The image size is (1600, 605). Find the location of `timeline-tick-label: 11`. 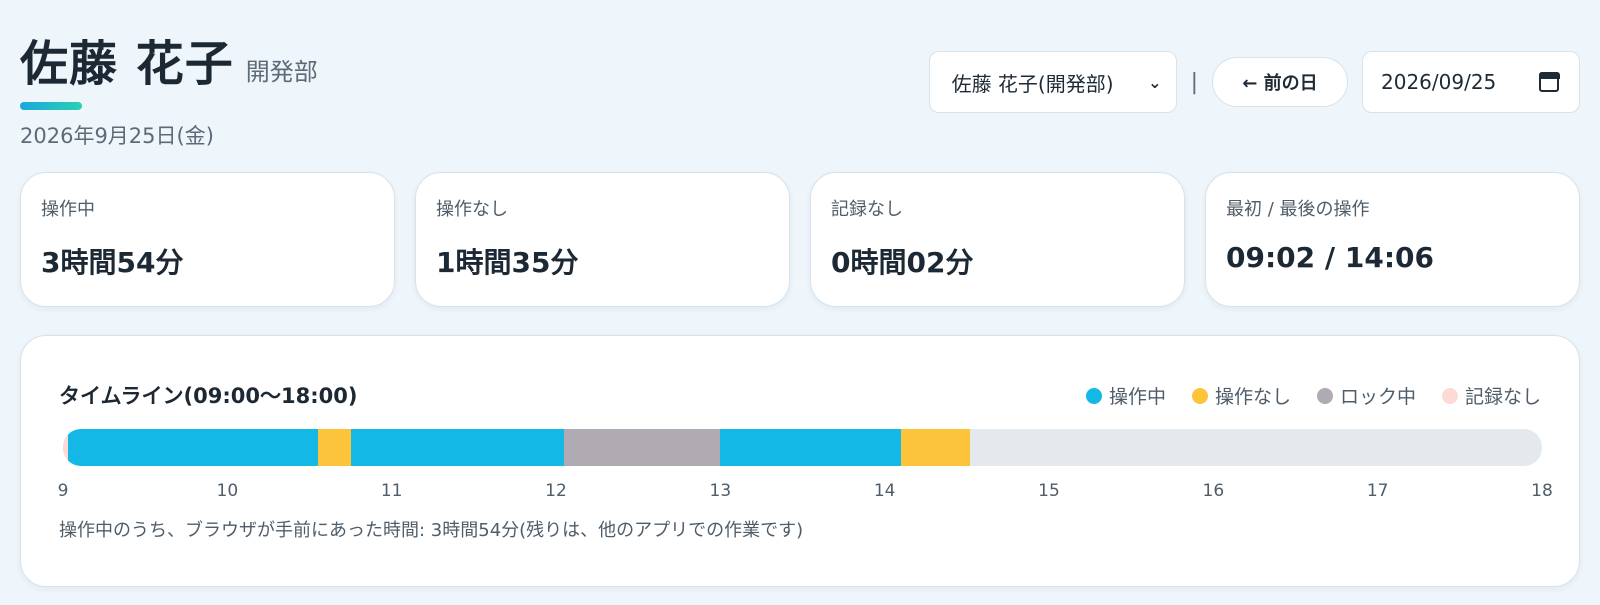

timeline-tick-label: 11 is located at coordinates (391, 491).